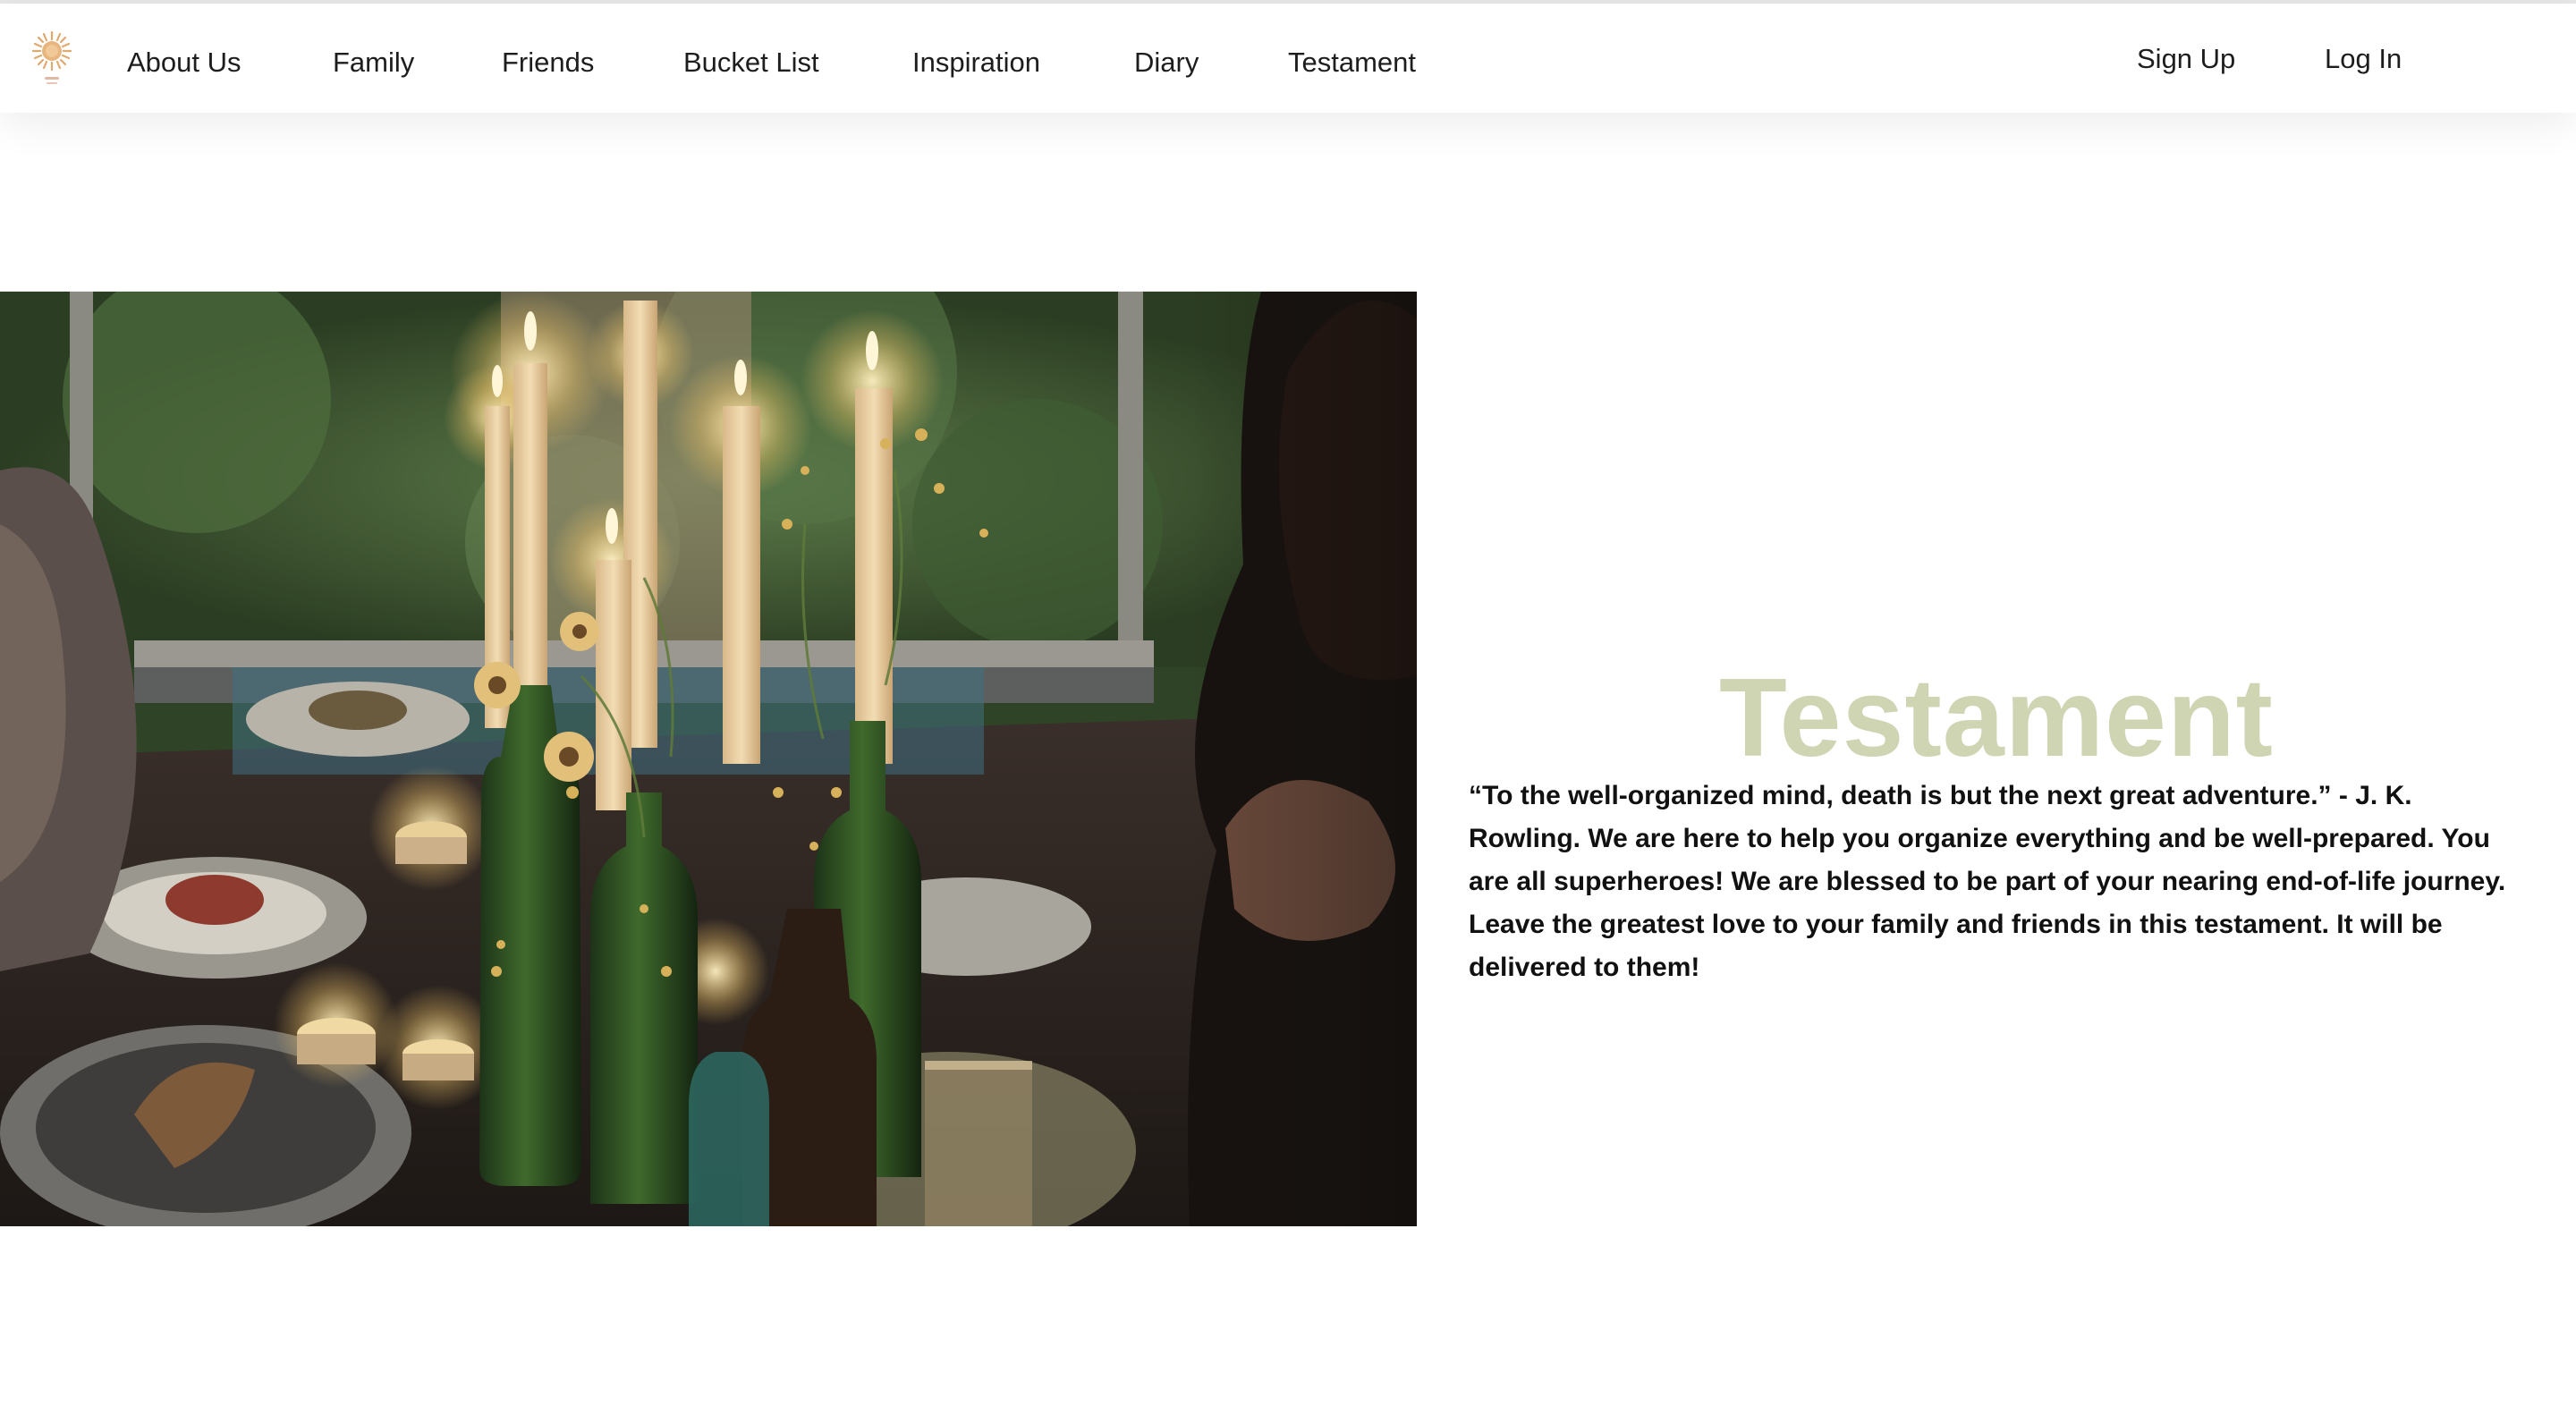 The image size is (2576, 1415). Describe the element at coordinates (751, 63) in the screenshot. I see `nav-bucket-list: Bucket List` at that location.